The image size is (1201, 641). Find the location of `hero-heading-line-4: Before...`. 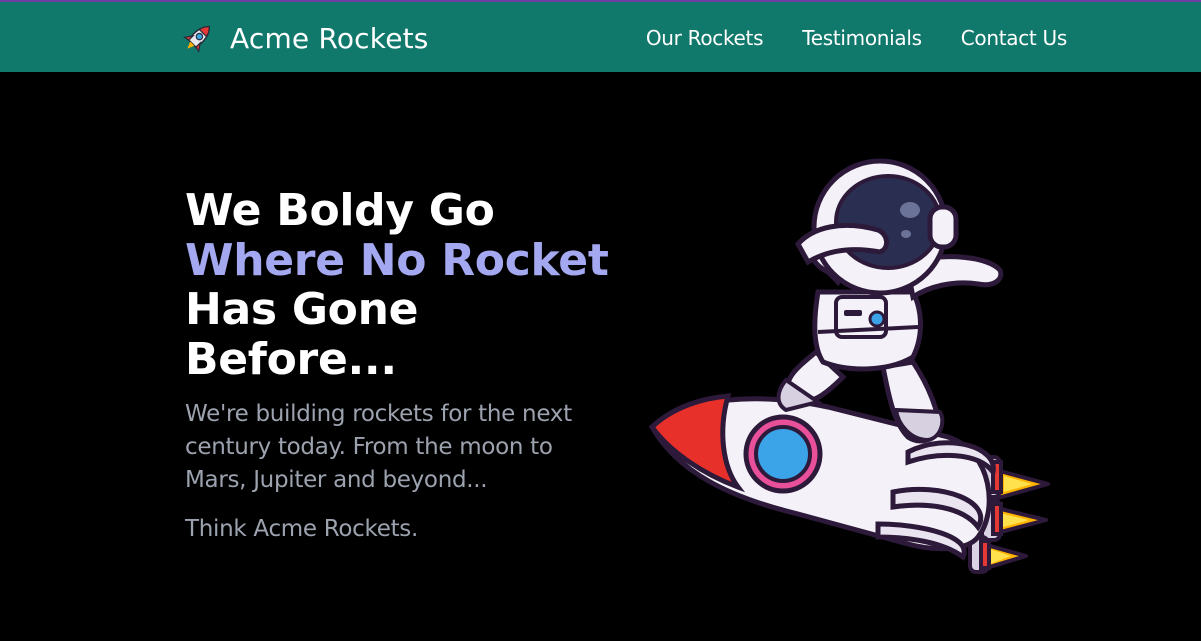

hero-heading-line-4: Before... is located at coordinates (291, 359).